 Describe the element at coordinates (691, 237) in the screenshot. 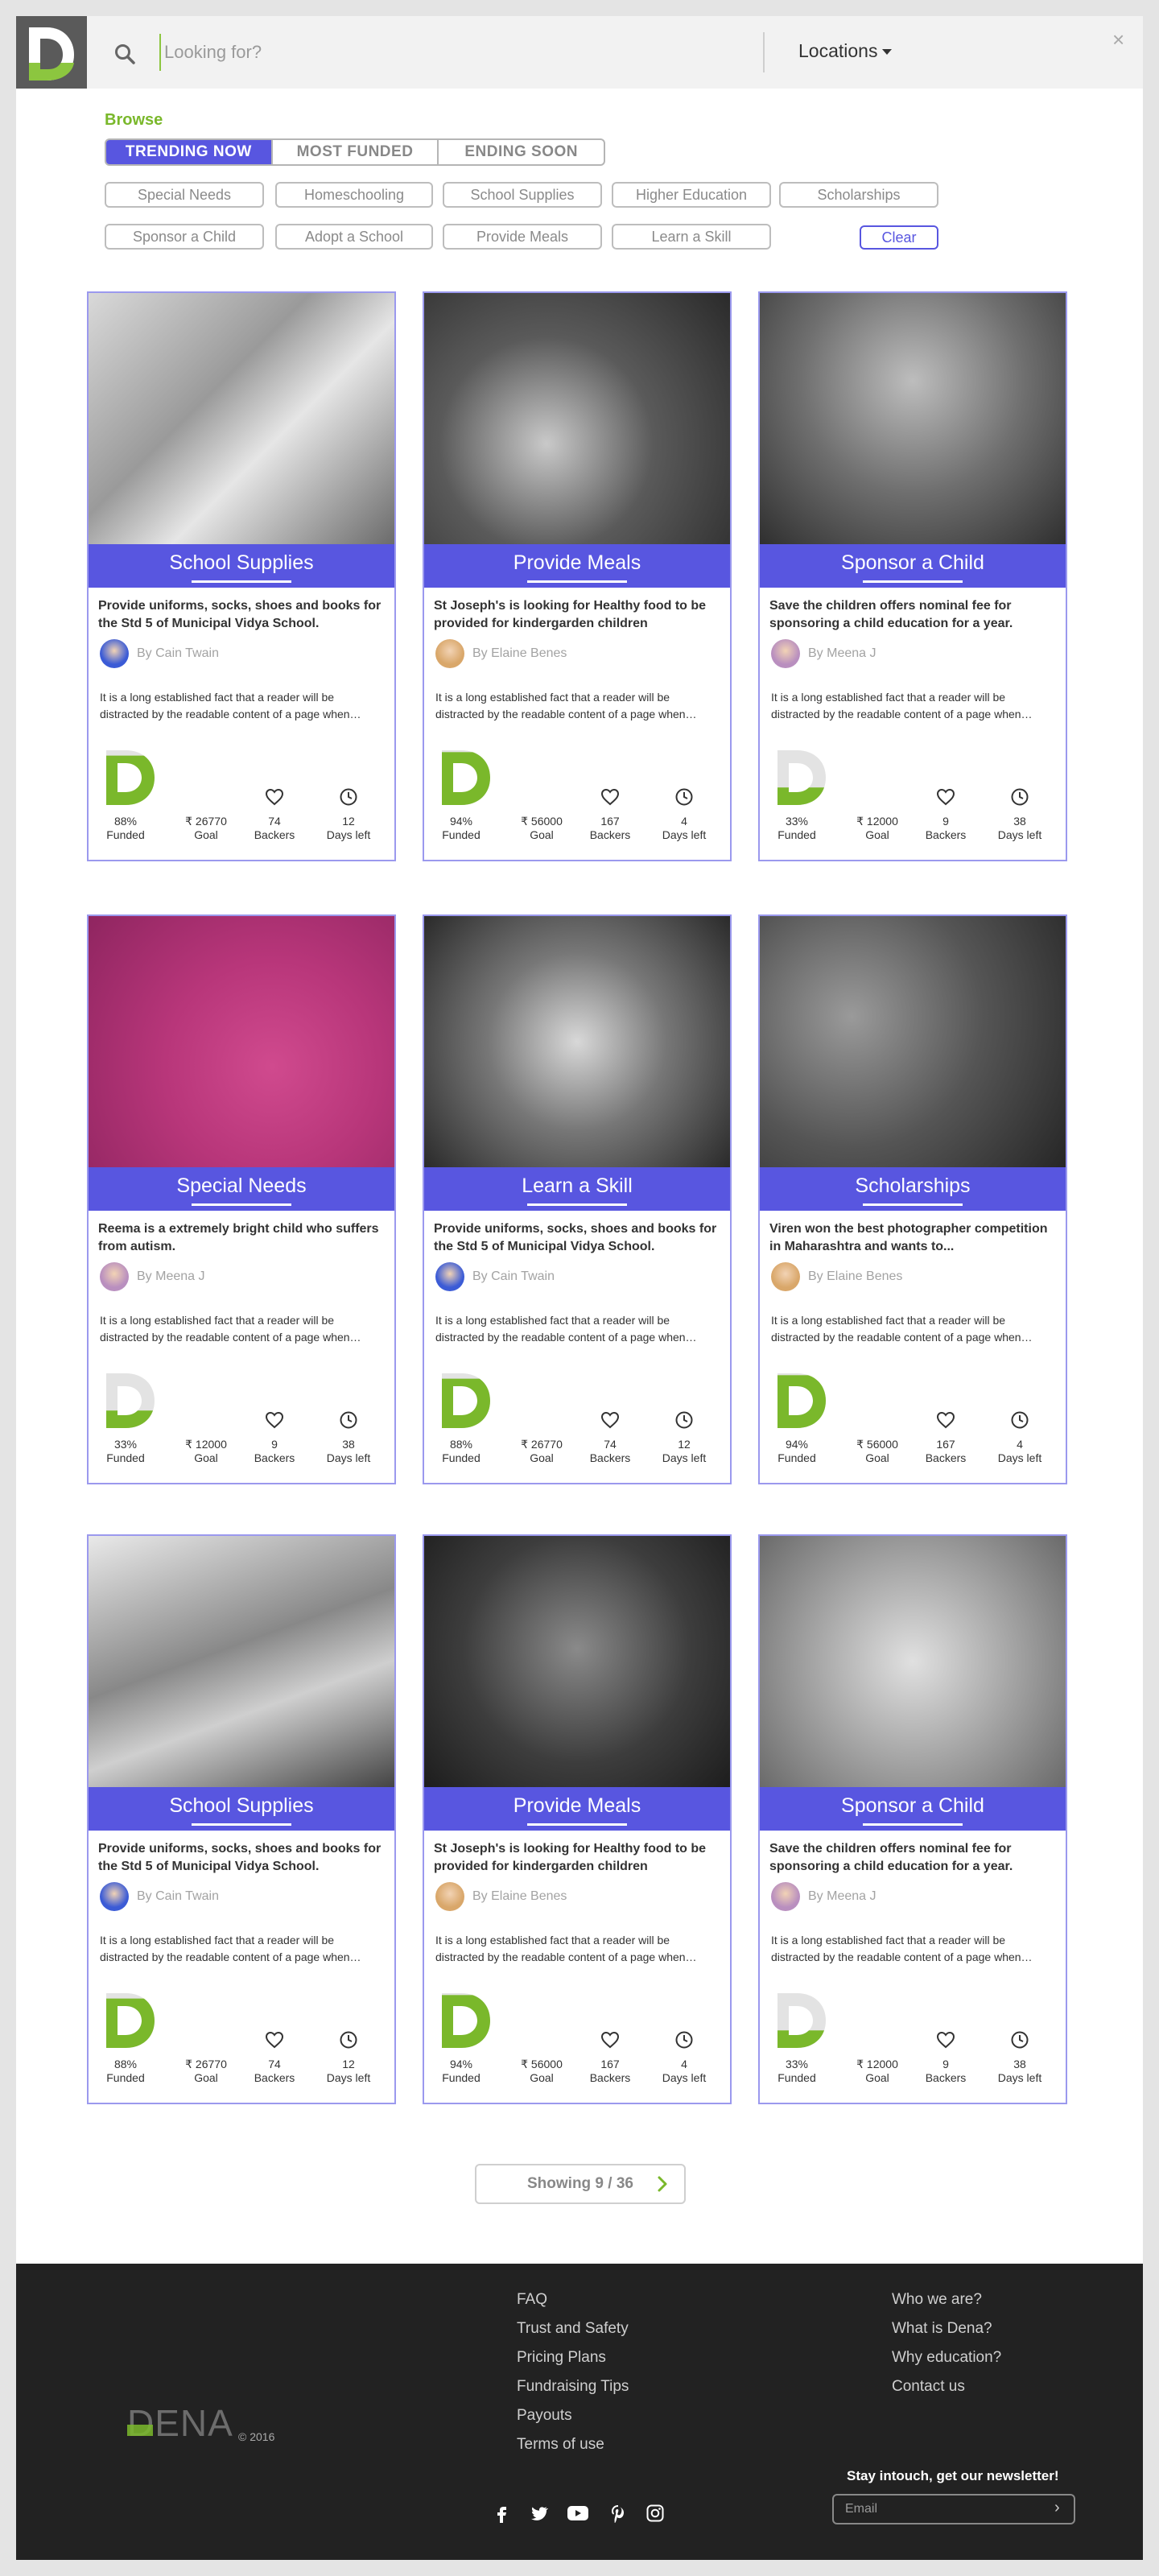

I see `chip-learn-a-skill: Learn a Skill` at that location.